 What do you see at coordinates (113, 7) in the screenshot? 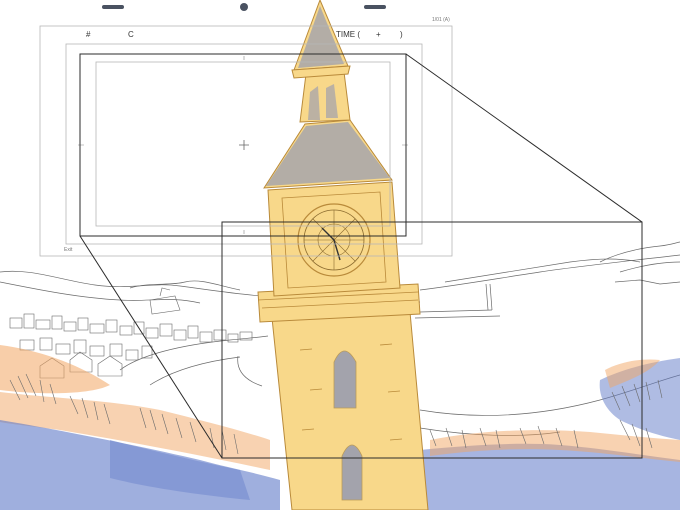
I see `top-left-handle` at bounding box center [113, 7].